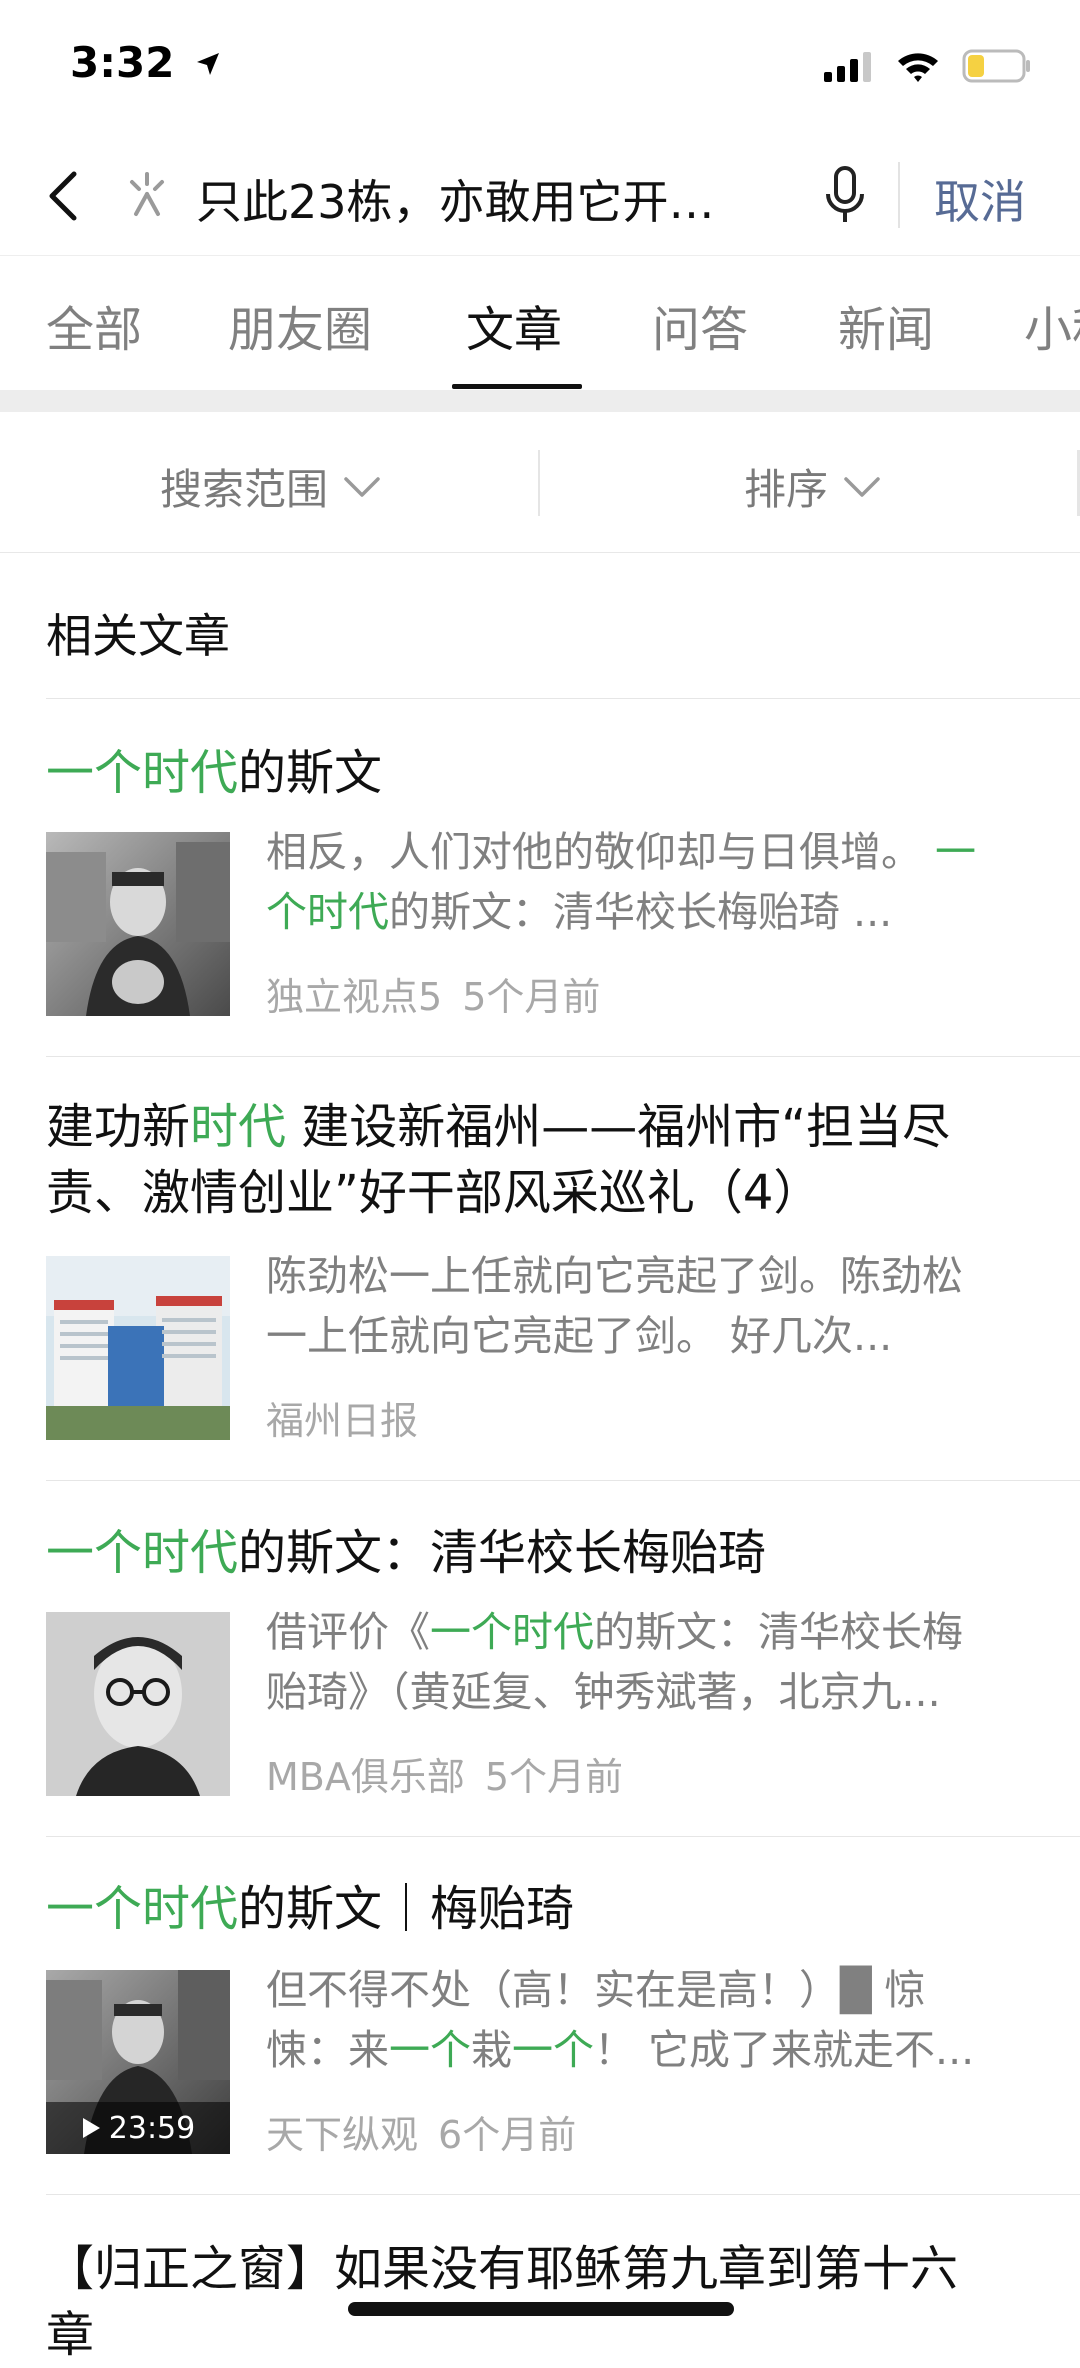 The height and width of the screenshot is (2368, 1080). Describe the element at coordinates (918, 67) in the screenshot. I see `wifi-icon` at that location.